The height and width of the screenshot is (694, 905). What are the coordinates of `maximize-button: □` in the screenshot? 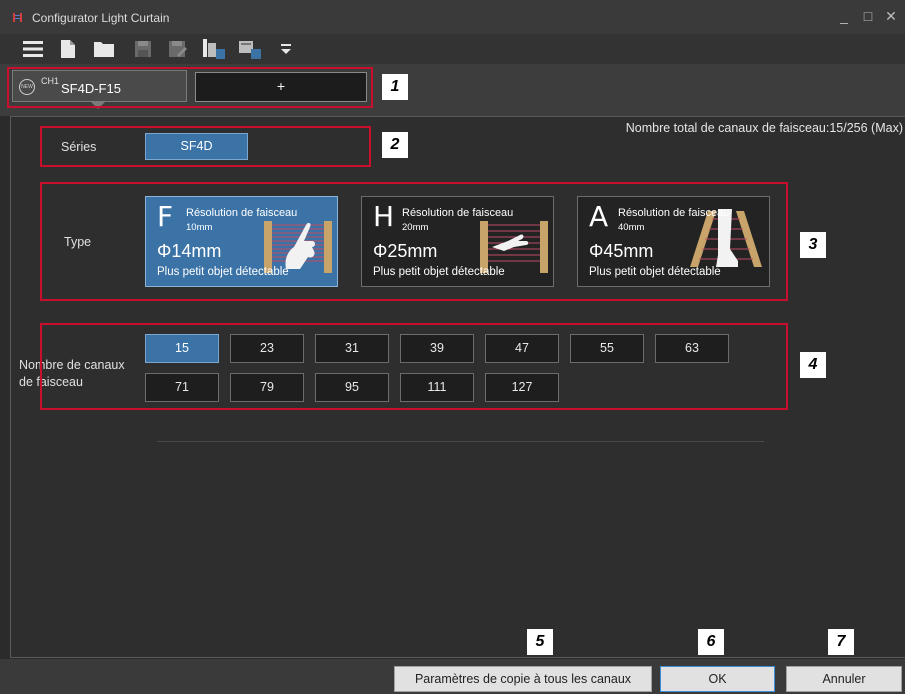 It's located at (868, 16).